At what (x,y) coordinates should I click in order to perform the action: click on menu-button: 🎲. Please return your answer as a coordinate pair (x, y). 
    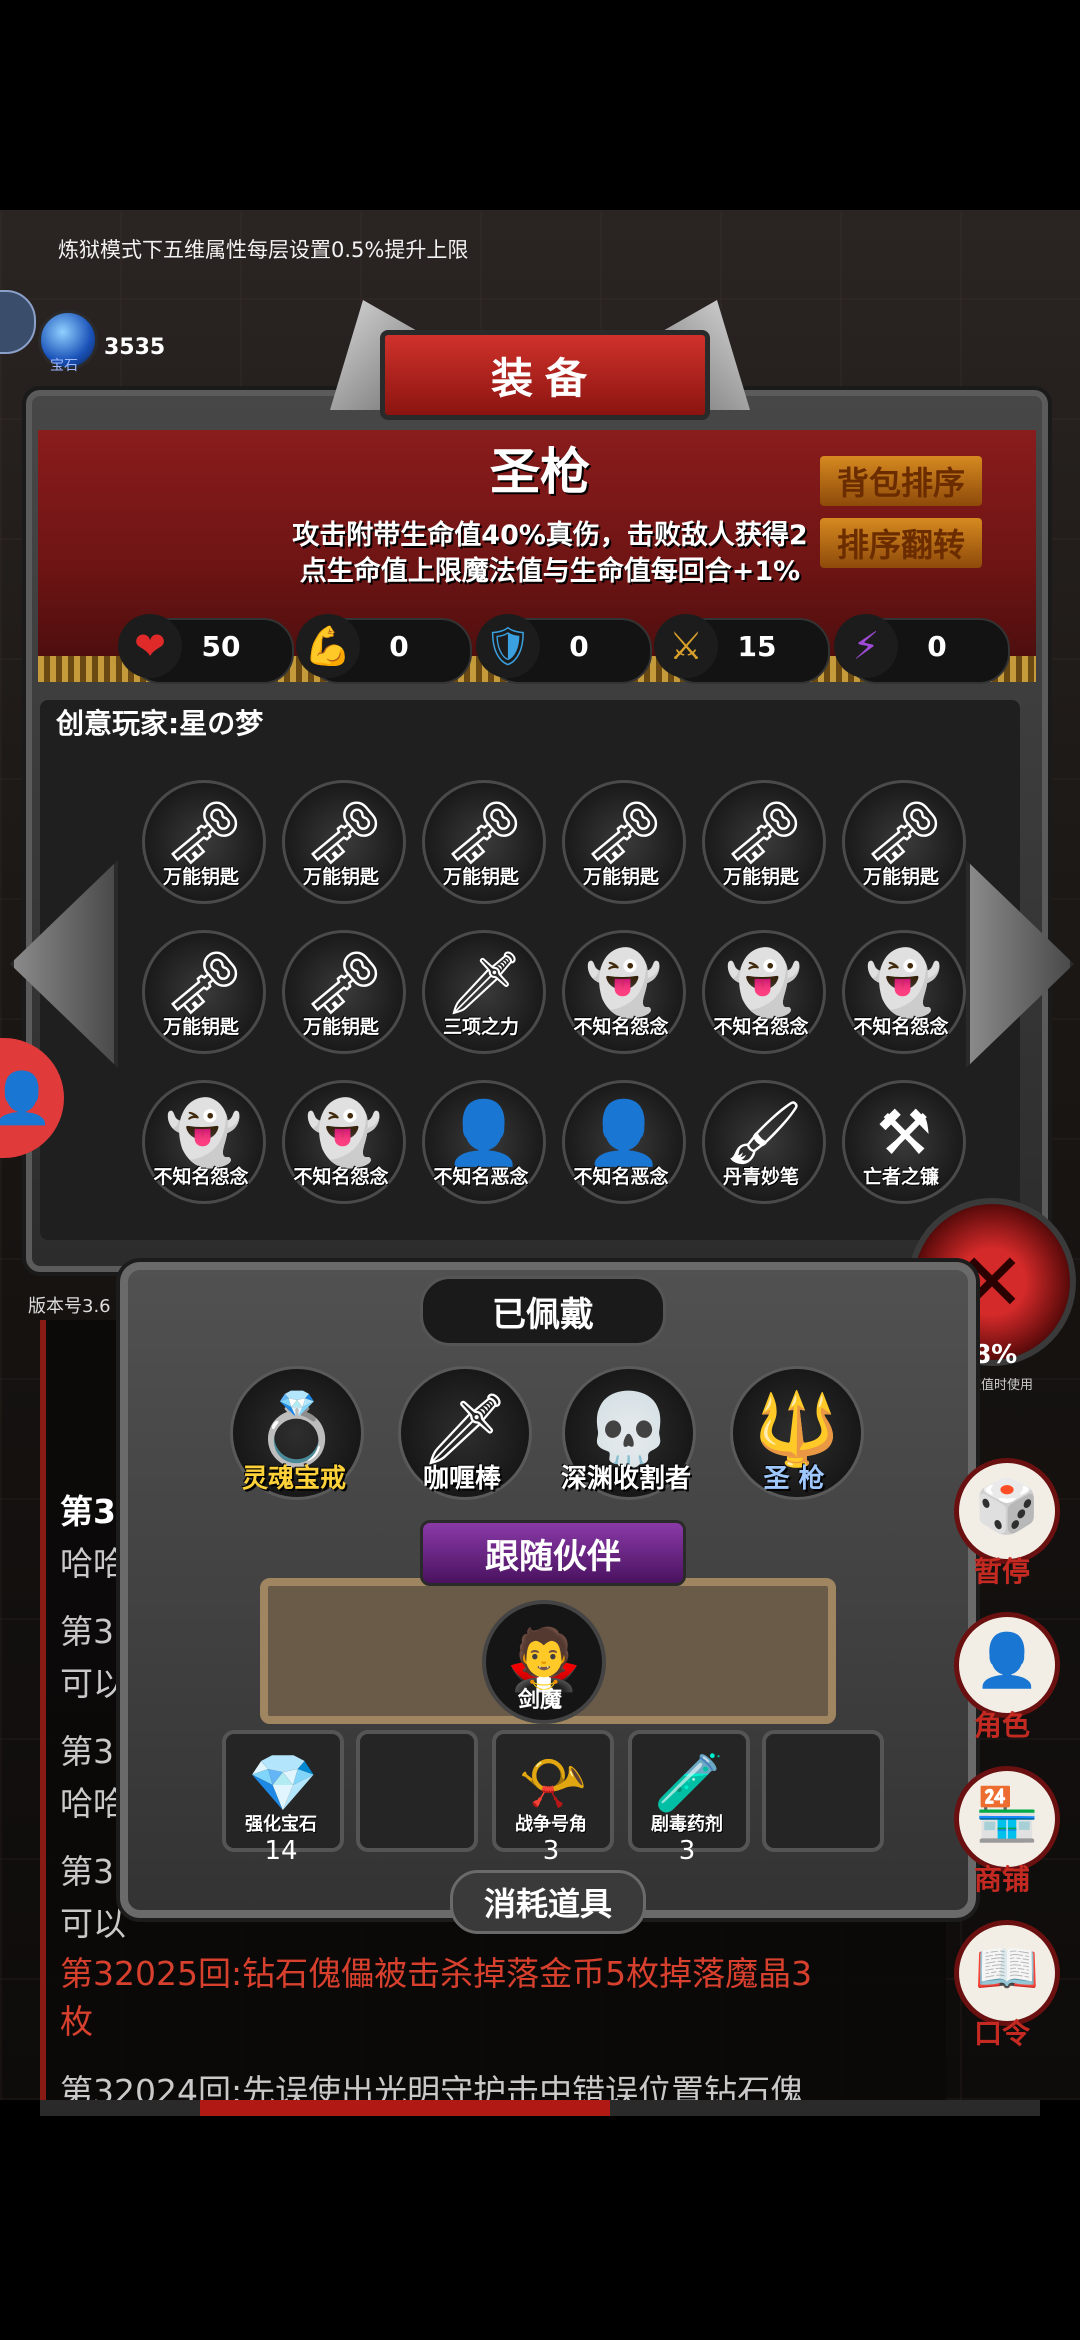
    Looking at the image, I should click on (1007, 1511).